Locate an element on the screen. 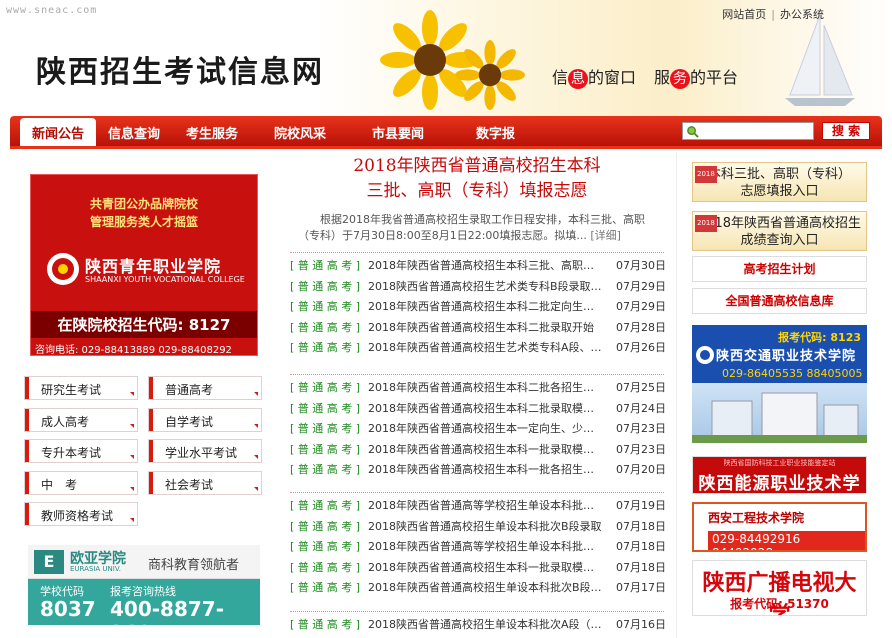 Image resolution: width=892 pixels, height=638 pixels. news-title: 2018陕西省普通高校招生艺术类专科B段录取征集志愿 is located at coordinates (485, 286).